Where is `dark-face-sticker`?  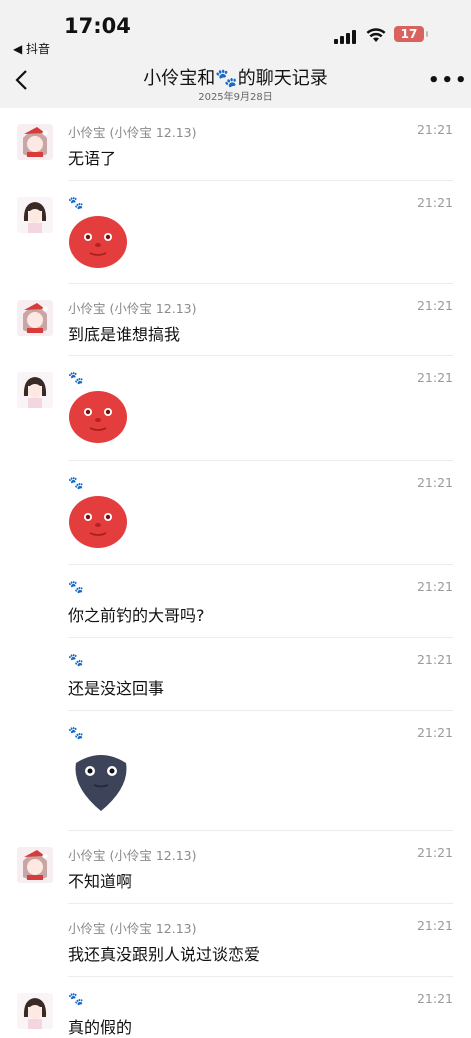
dark-face-sticker is located at coordinates (101, 784).